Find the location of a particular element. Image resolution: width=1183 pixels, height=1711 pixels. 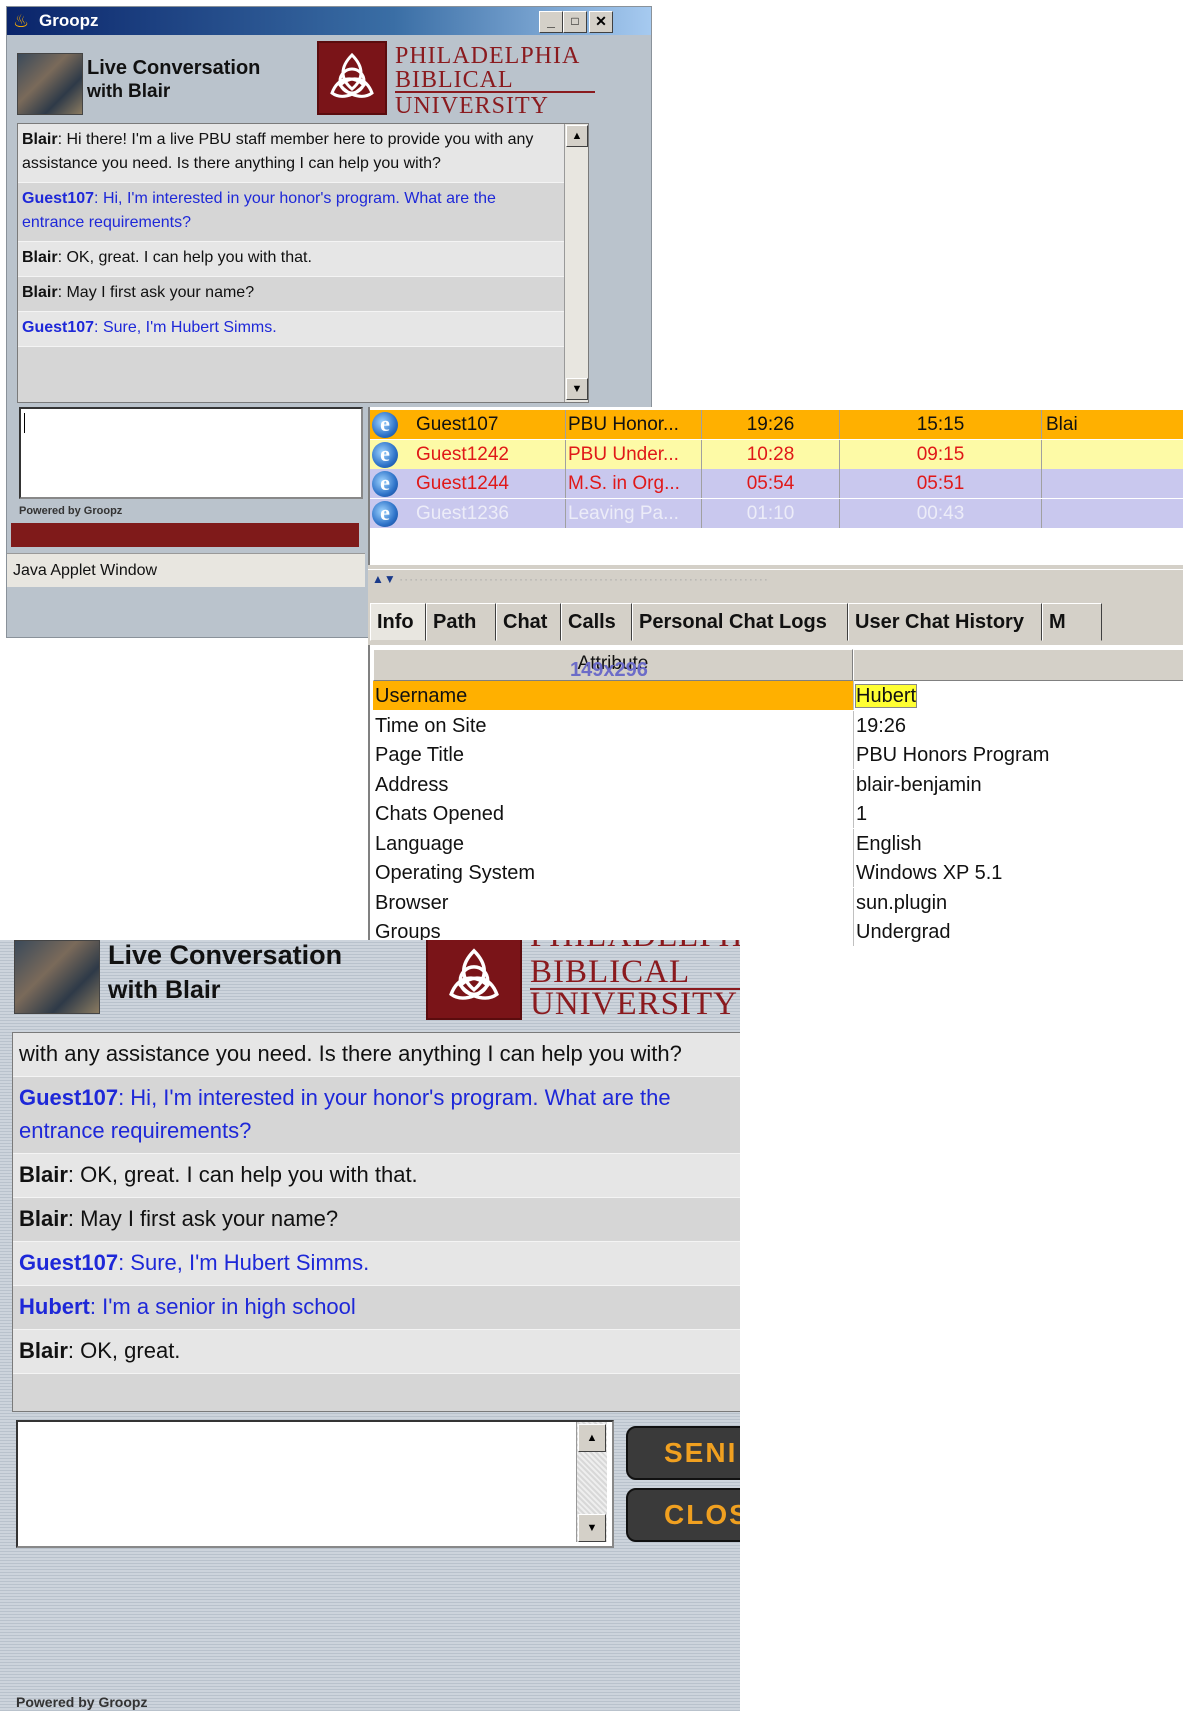

info-value-highlight: Hubert is located at coordinates (886, 696).